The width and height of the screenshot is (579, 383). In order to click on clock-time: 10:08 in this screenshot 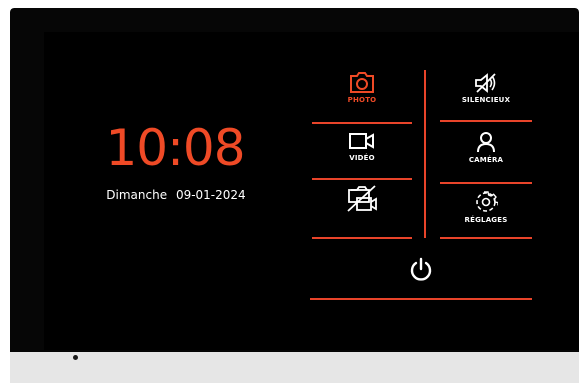, I will do `click(175, 148)`.